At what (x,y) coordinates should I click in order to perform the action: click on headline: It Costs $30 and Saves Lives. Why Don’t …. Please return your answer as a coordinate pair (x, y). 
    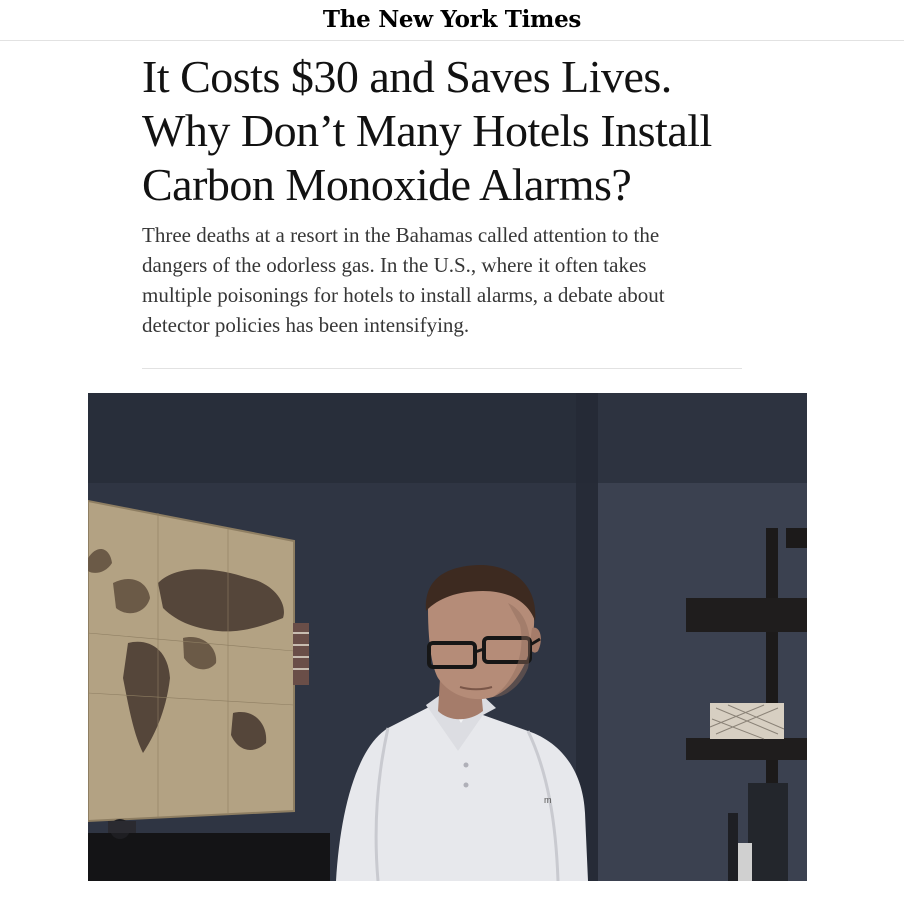
    Looking at the image, I should click on (452, 131).